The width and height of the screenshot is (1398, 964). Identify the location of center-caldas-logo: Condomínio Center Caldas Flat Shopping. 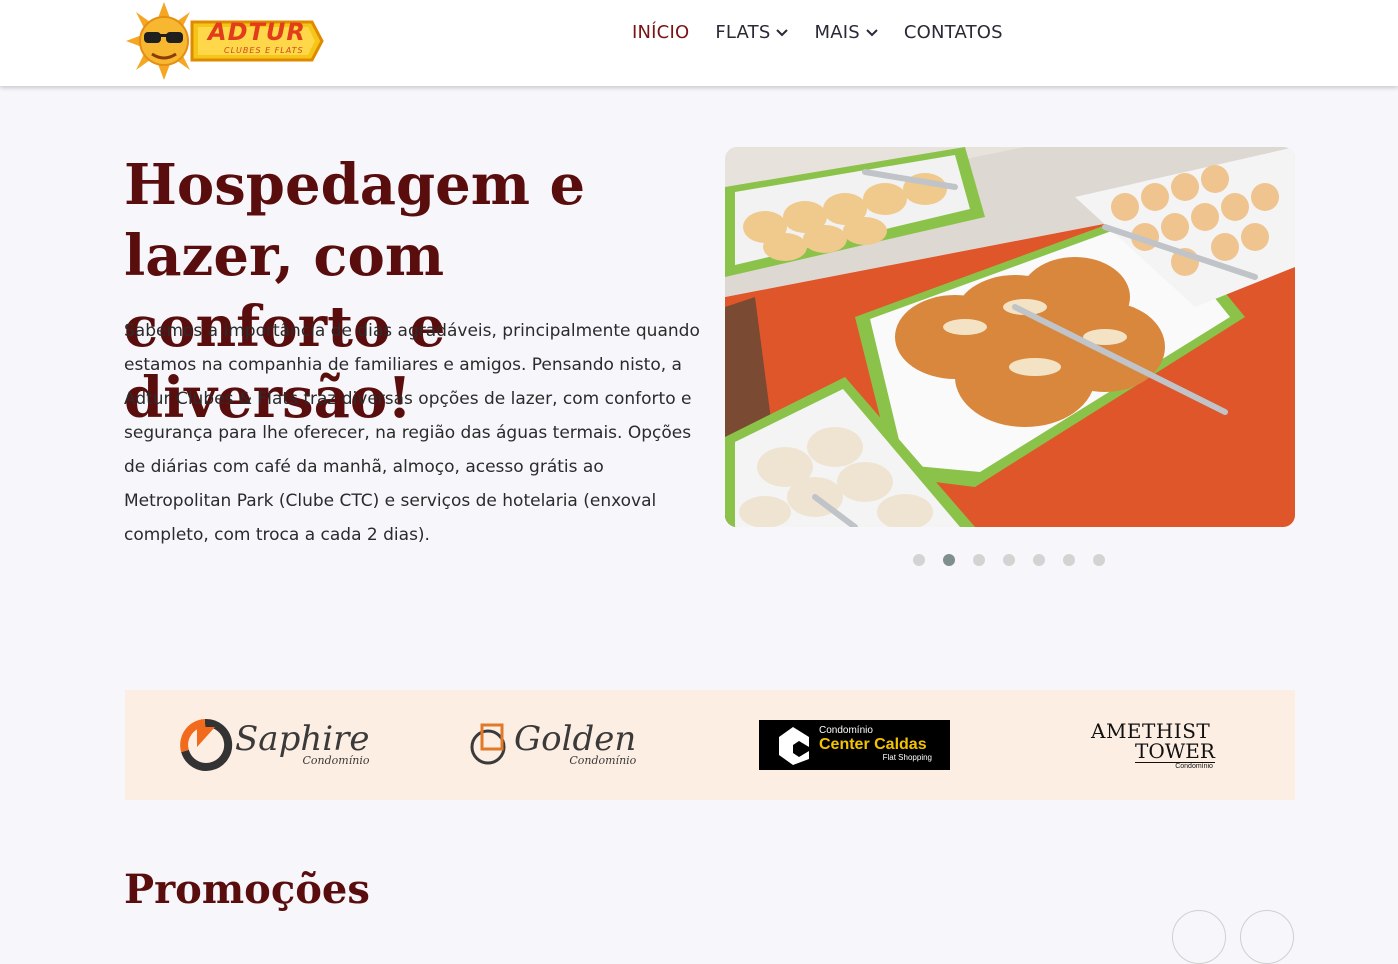
(854, 745).